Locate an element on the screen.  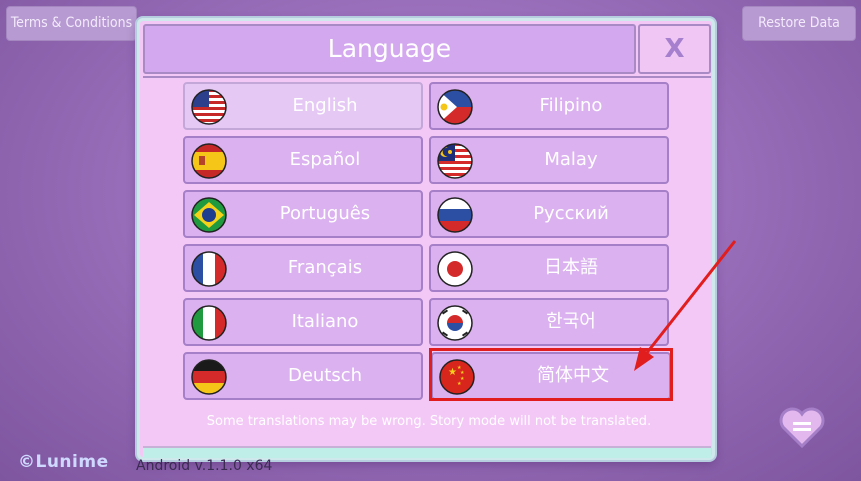
language-label: Deutsch is located at coordinates (325, 375).